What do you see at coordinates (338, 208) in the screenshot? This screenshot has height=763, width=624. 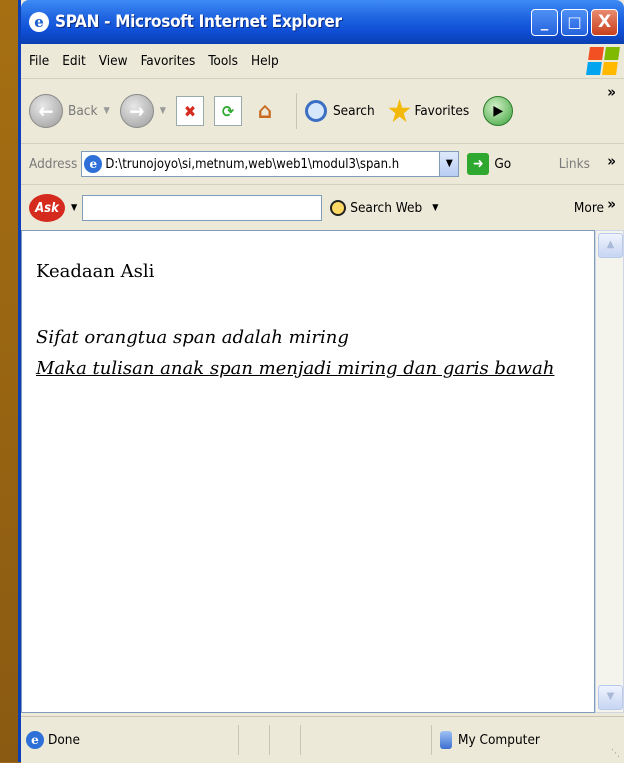 I see `search-web-icon` at bounding box center [338, 208].